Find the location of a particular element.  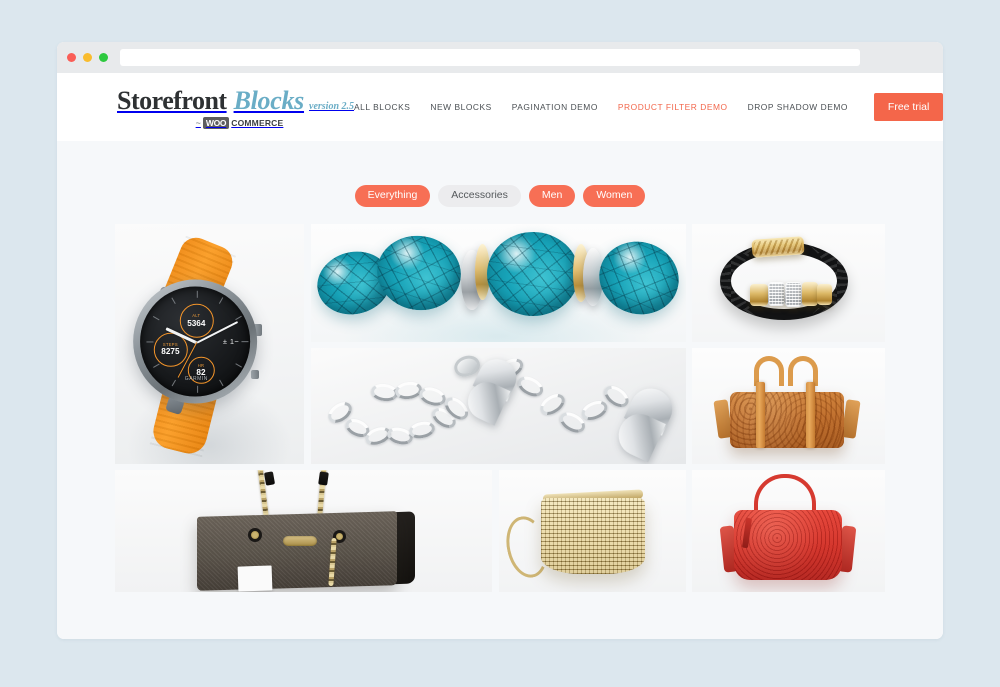

product-tile-garmin-watch: ALT 5364 STEPS 8275 HR 82 ± 1− GARMIN is located at coordinates (209, 343).